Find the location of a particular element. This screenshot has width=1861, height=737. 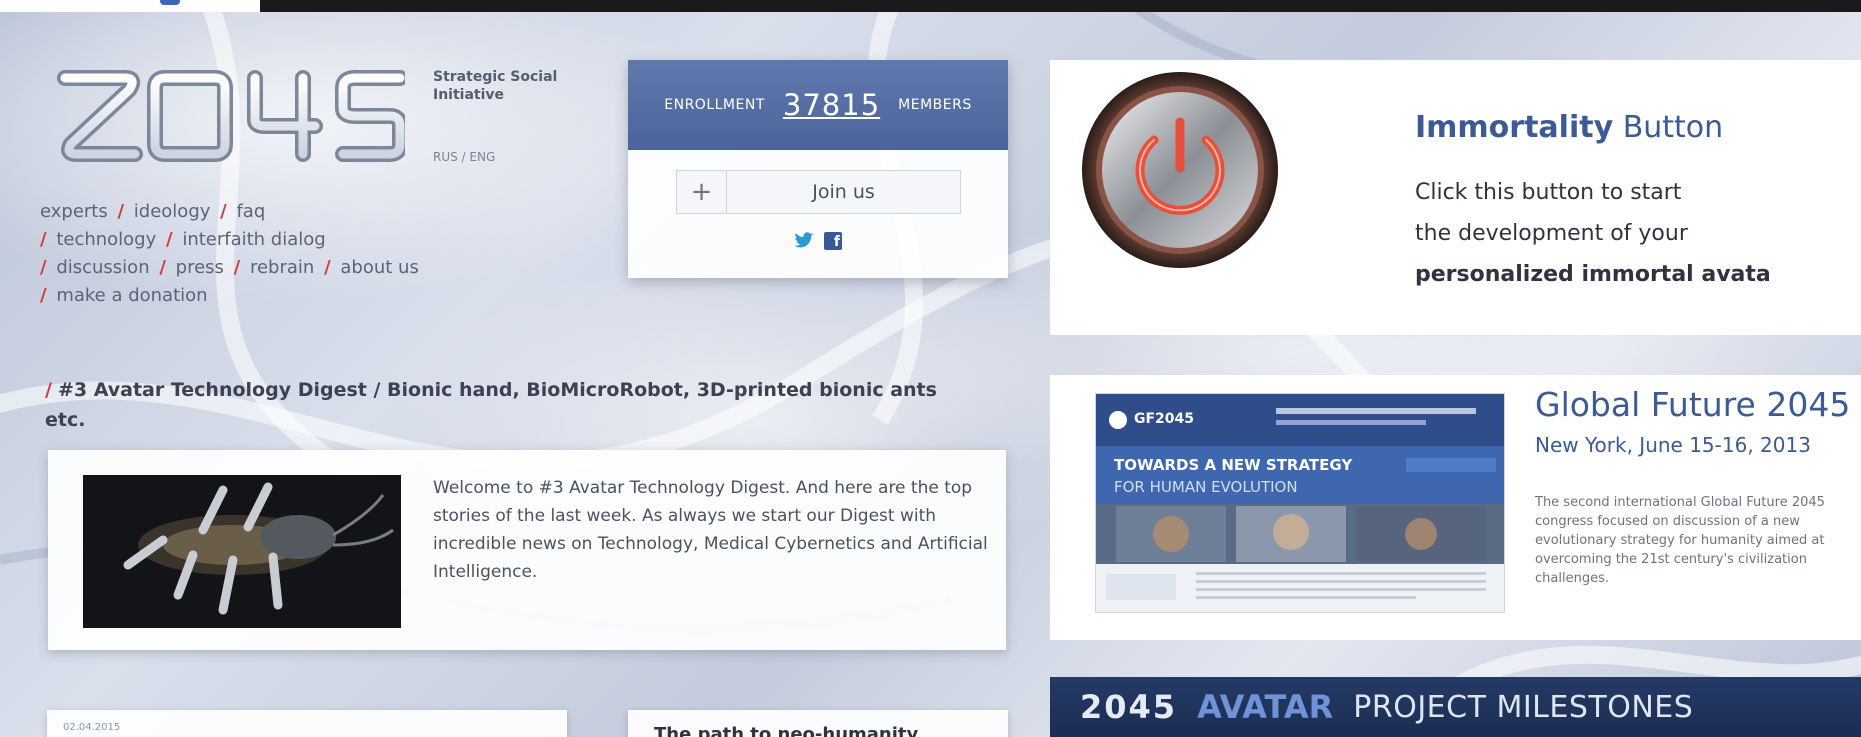

thumb-logo: GF2045 is located at coordinates (1164, 419).